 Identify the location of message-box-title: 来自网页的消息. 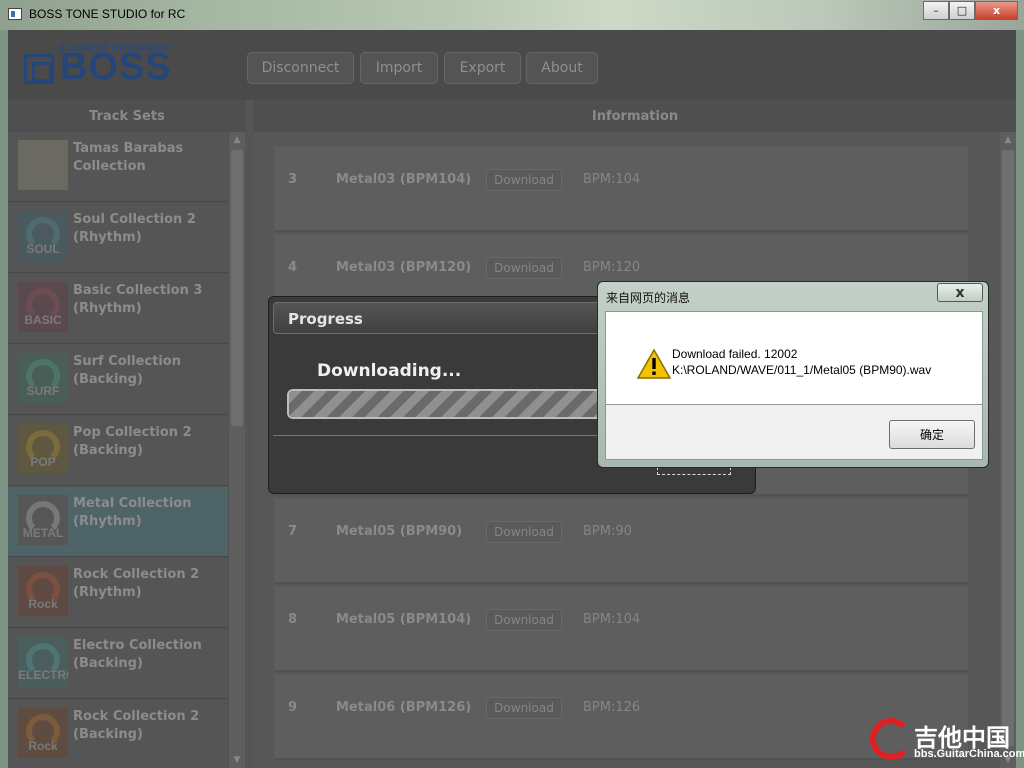
(648, 298).